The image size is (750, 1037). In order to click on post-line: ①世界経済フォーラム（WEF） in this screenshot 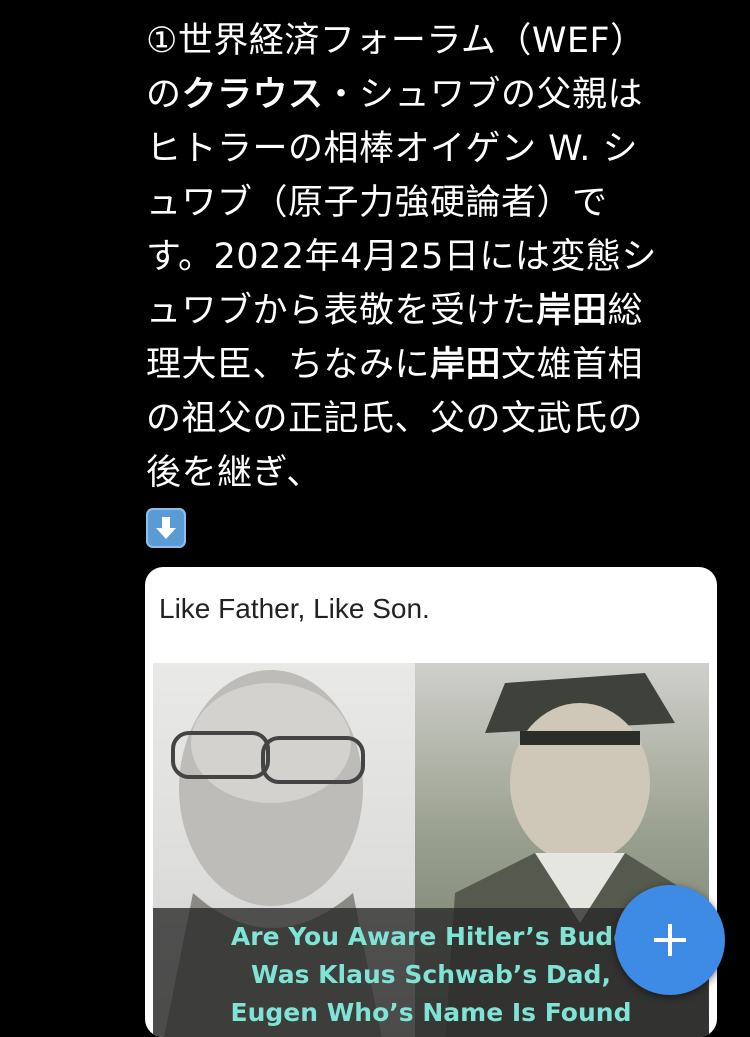, I will do `click(436, 41)`.